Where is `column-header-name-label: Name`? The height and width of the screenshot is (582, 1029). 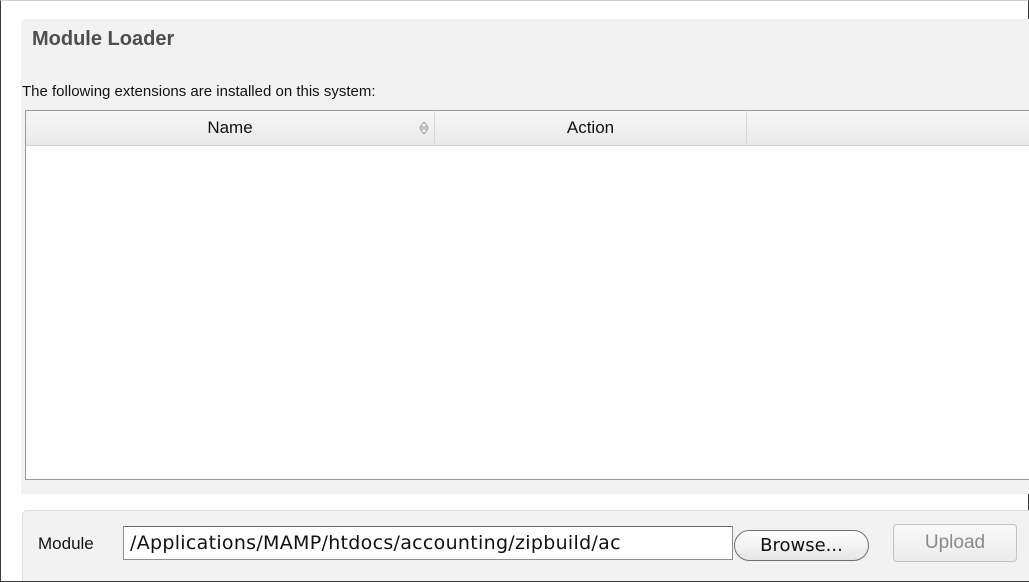
column-header-name-label: Name is located at coordinates (230, 127).